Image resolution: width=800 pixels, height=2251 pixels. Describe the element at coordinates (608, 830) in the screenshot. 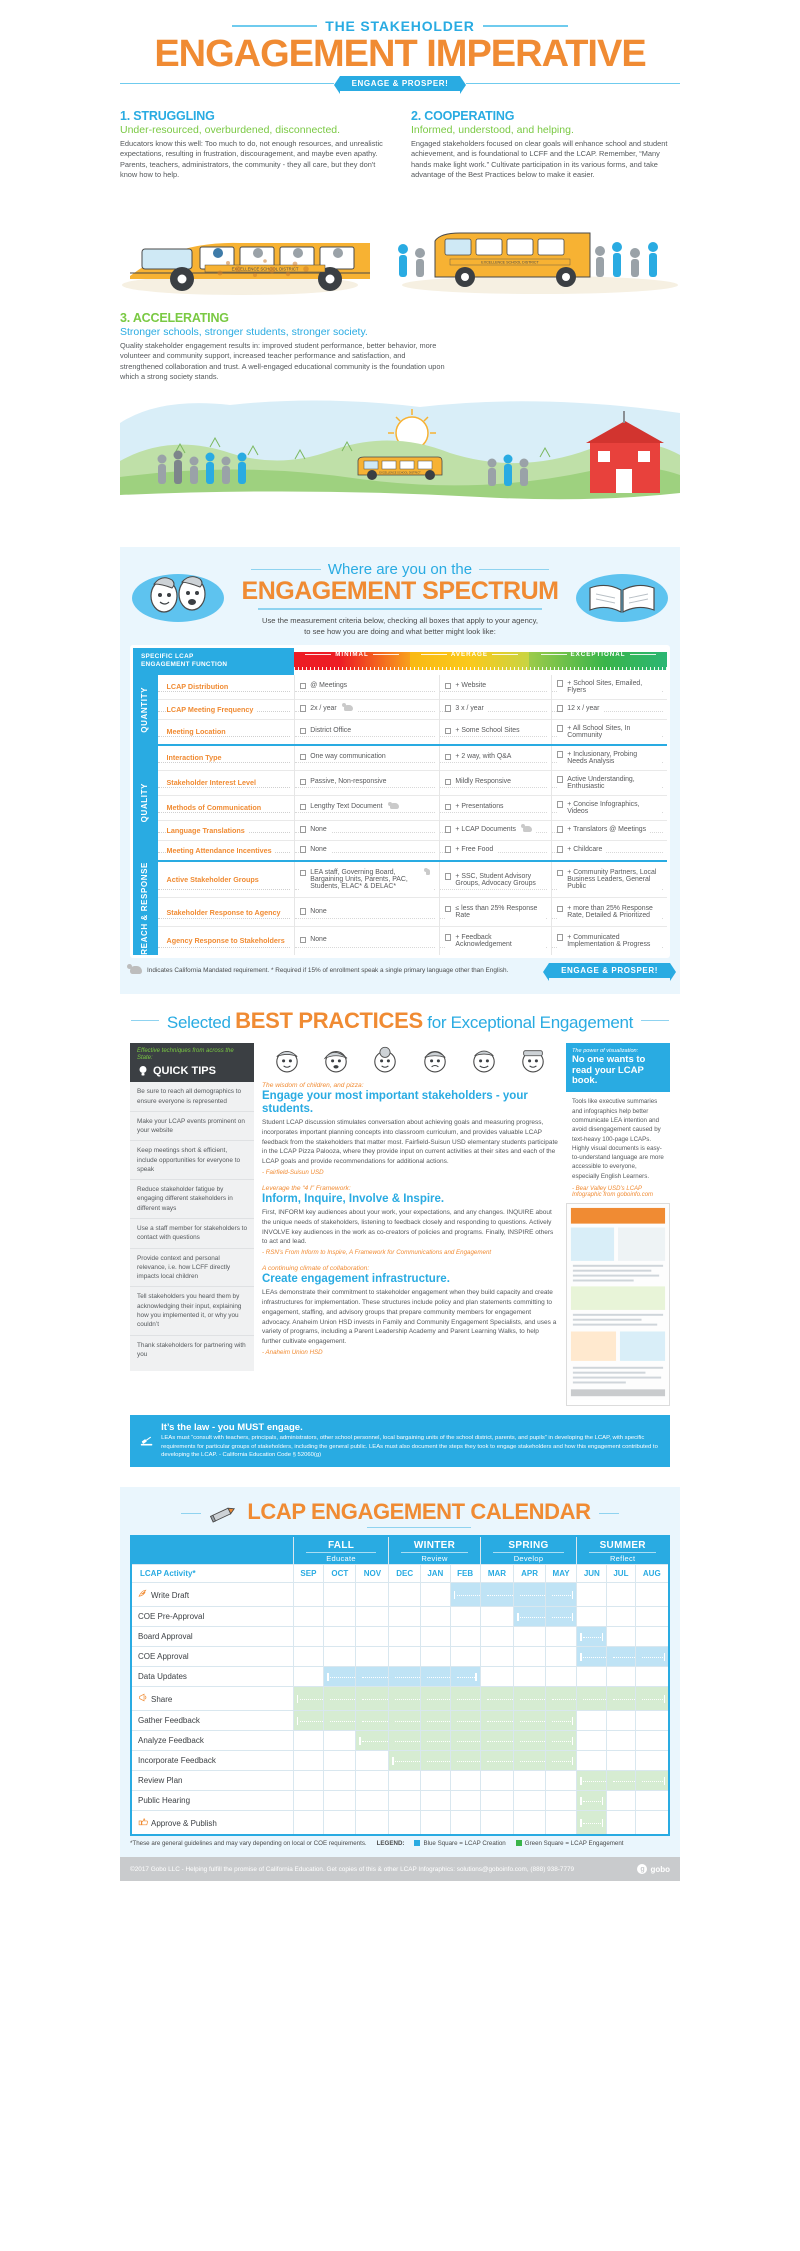

I see `spectrum-option-exceptional: + Translators @ Meetings` at that location.